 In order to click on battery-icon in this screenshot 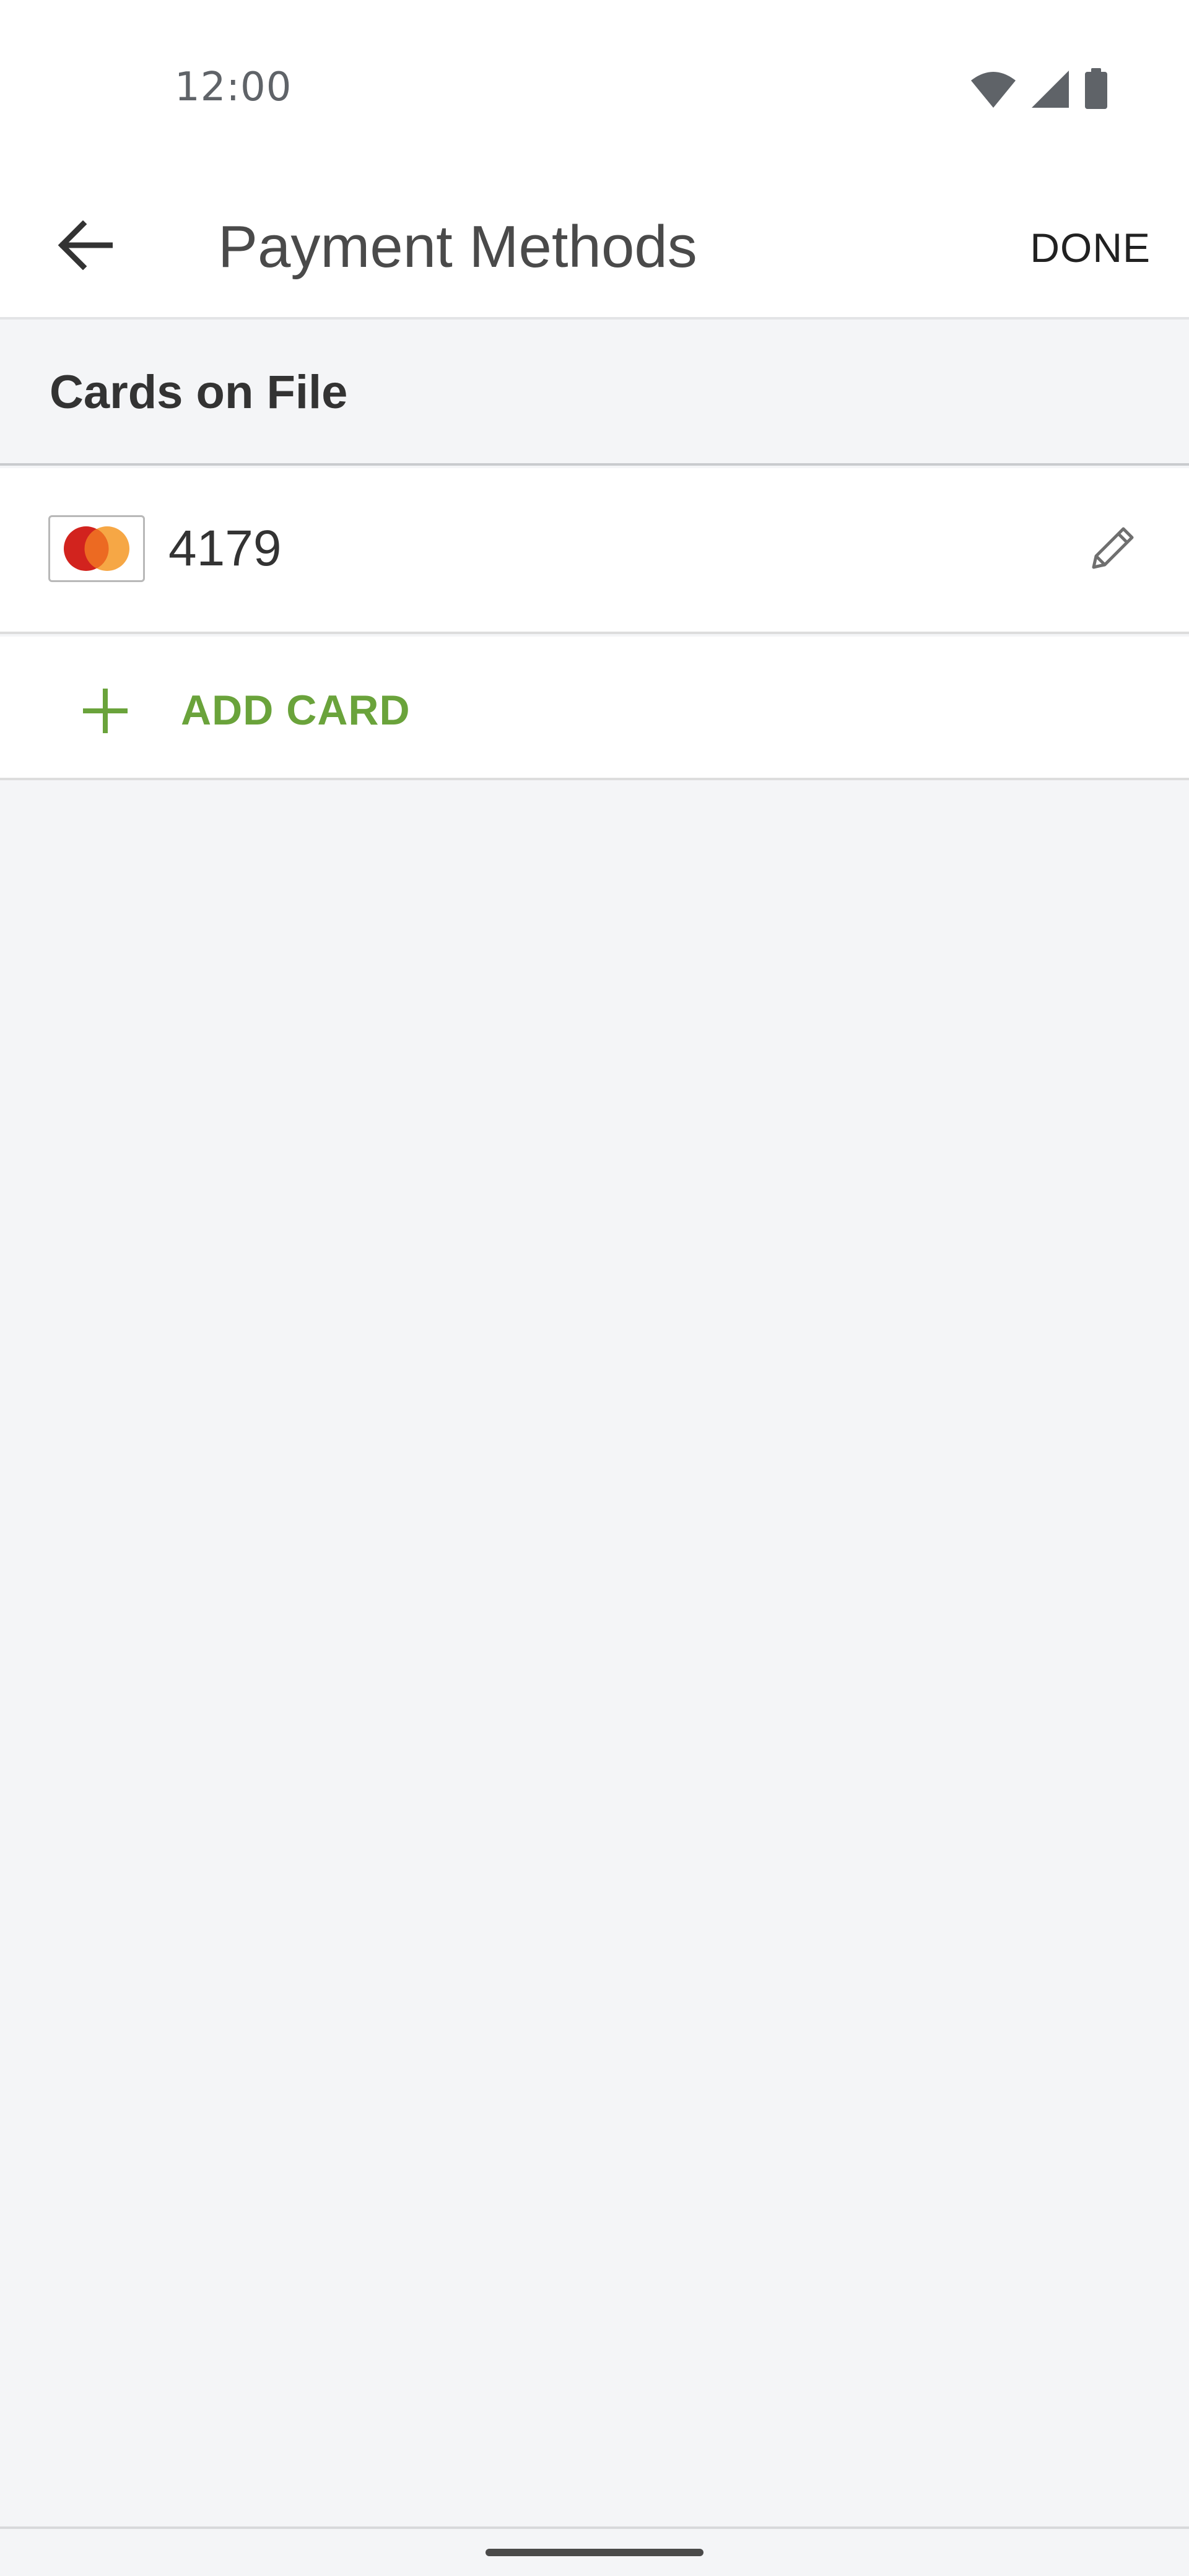, I will do `click(1096, 90)`.